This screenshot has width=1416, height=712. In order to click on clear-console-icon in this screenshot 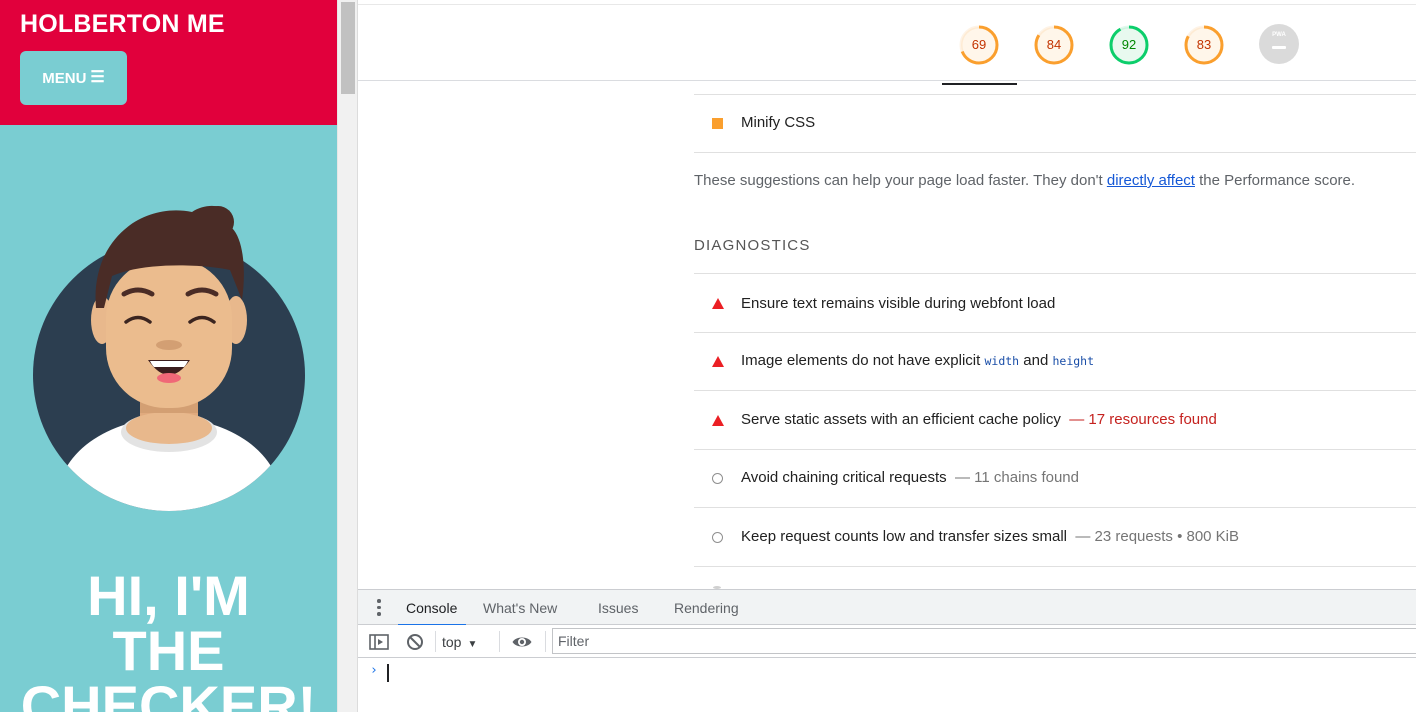, I will do `click(415, 642)`.